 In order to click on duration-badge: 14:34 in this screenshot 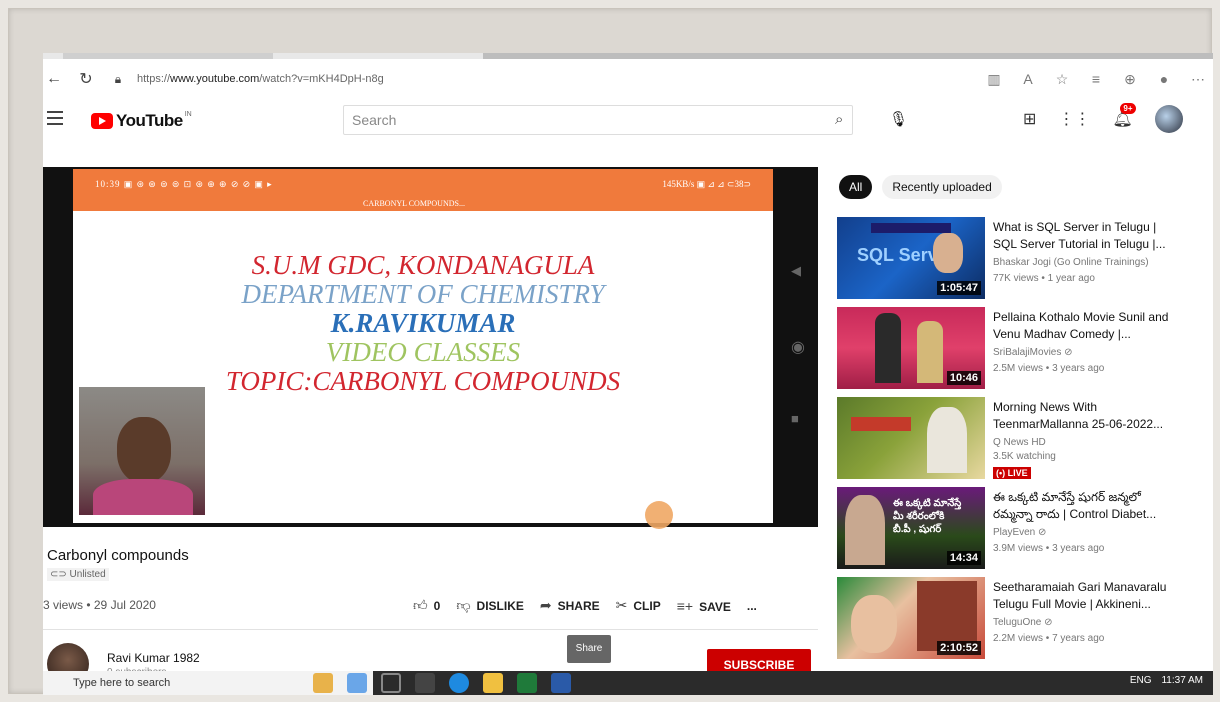, I will do `click(963, 558)`.